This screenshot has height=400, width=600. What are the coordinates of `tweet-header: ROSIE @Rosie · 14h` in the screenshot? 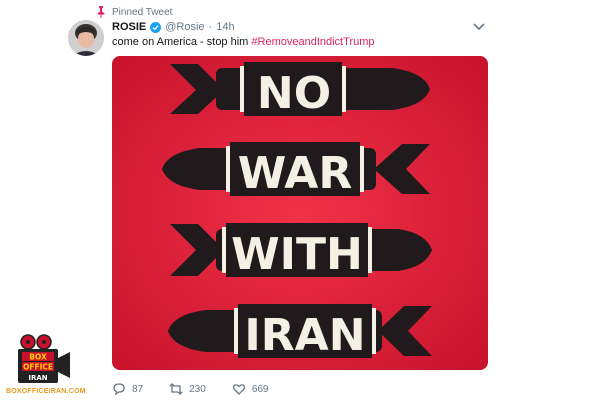 It's located at (173, 27).